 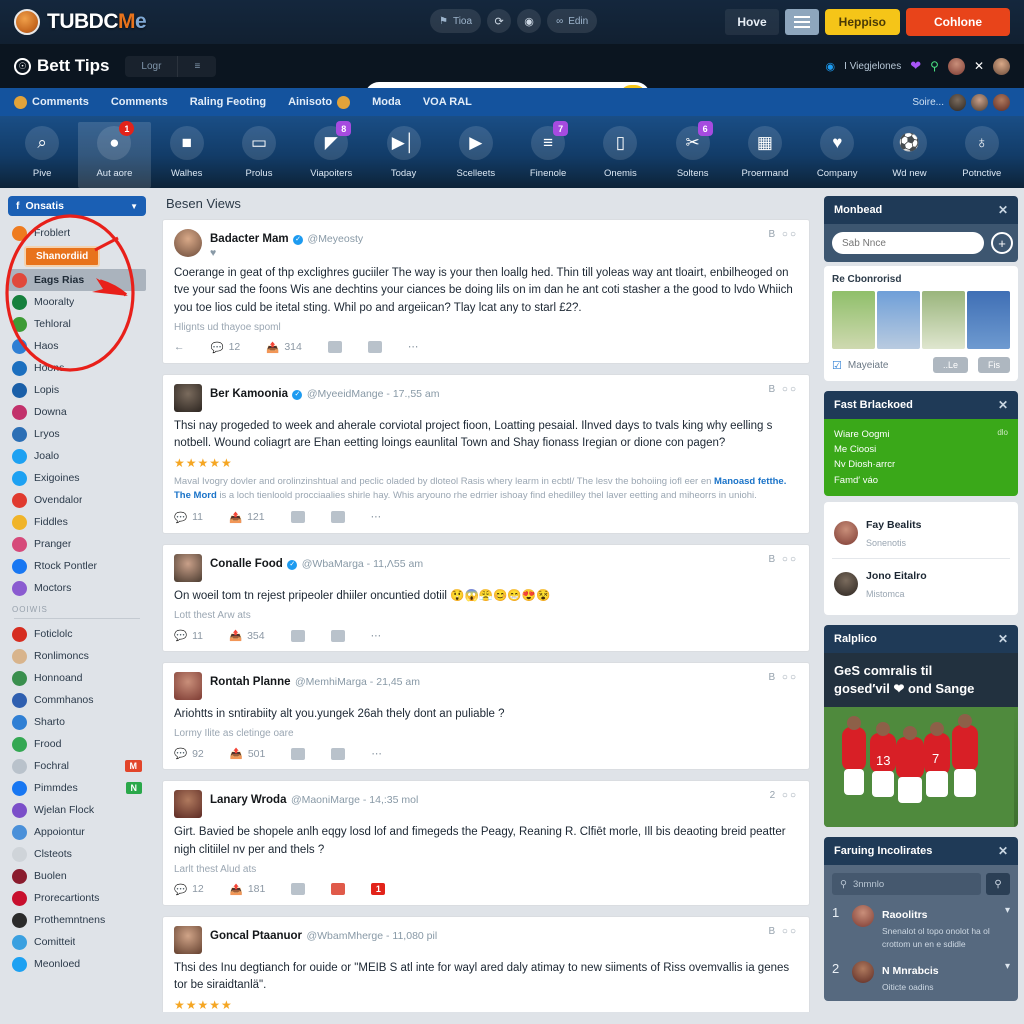 What do you see at coordinates (77, 810) in the screenshot?
I see `sidebar-item-wjelan-flock: Wjelan Flock` at bounding box center [77, 810].